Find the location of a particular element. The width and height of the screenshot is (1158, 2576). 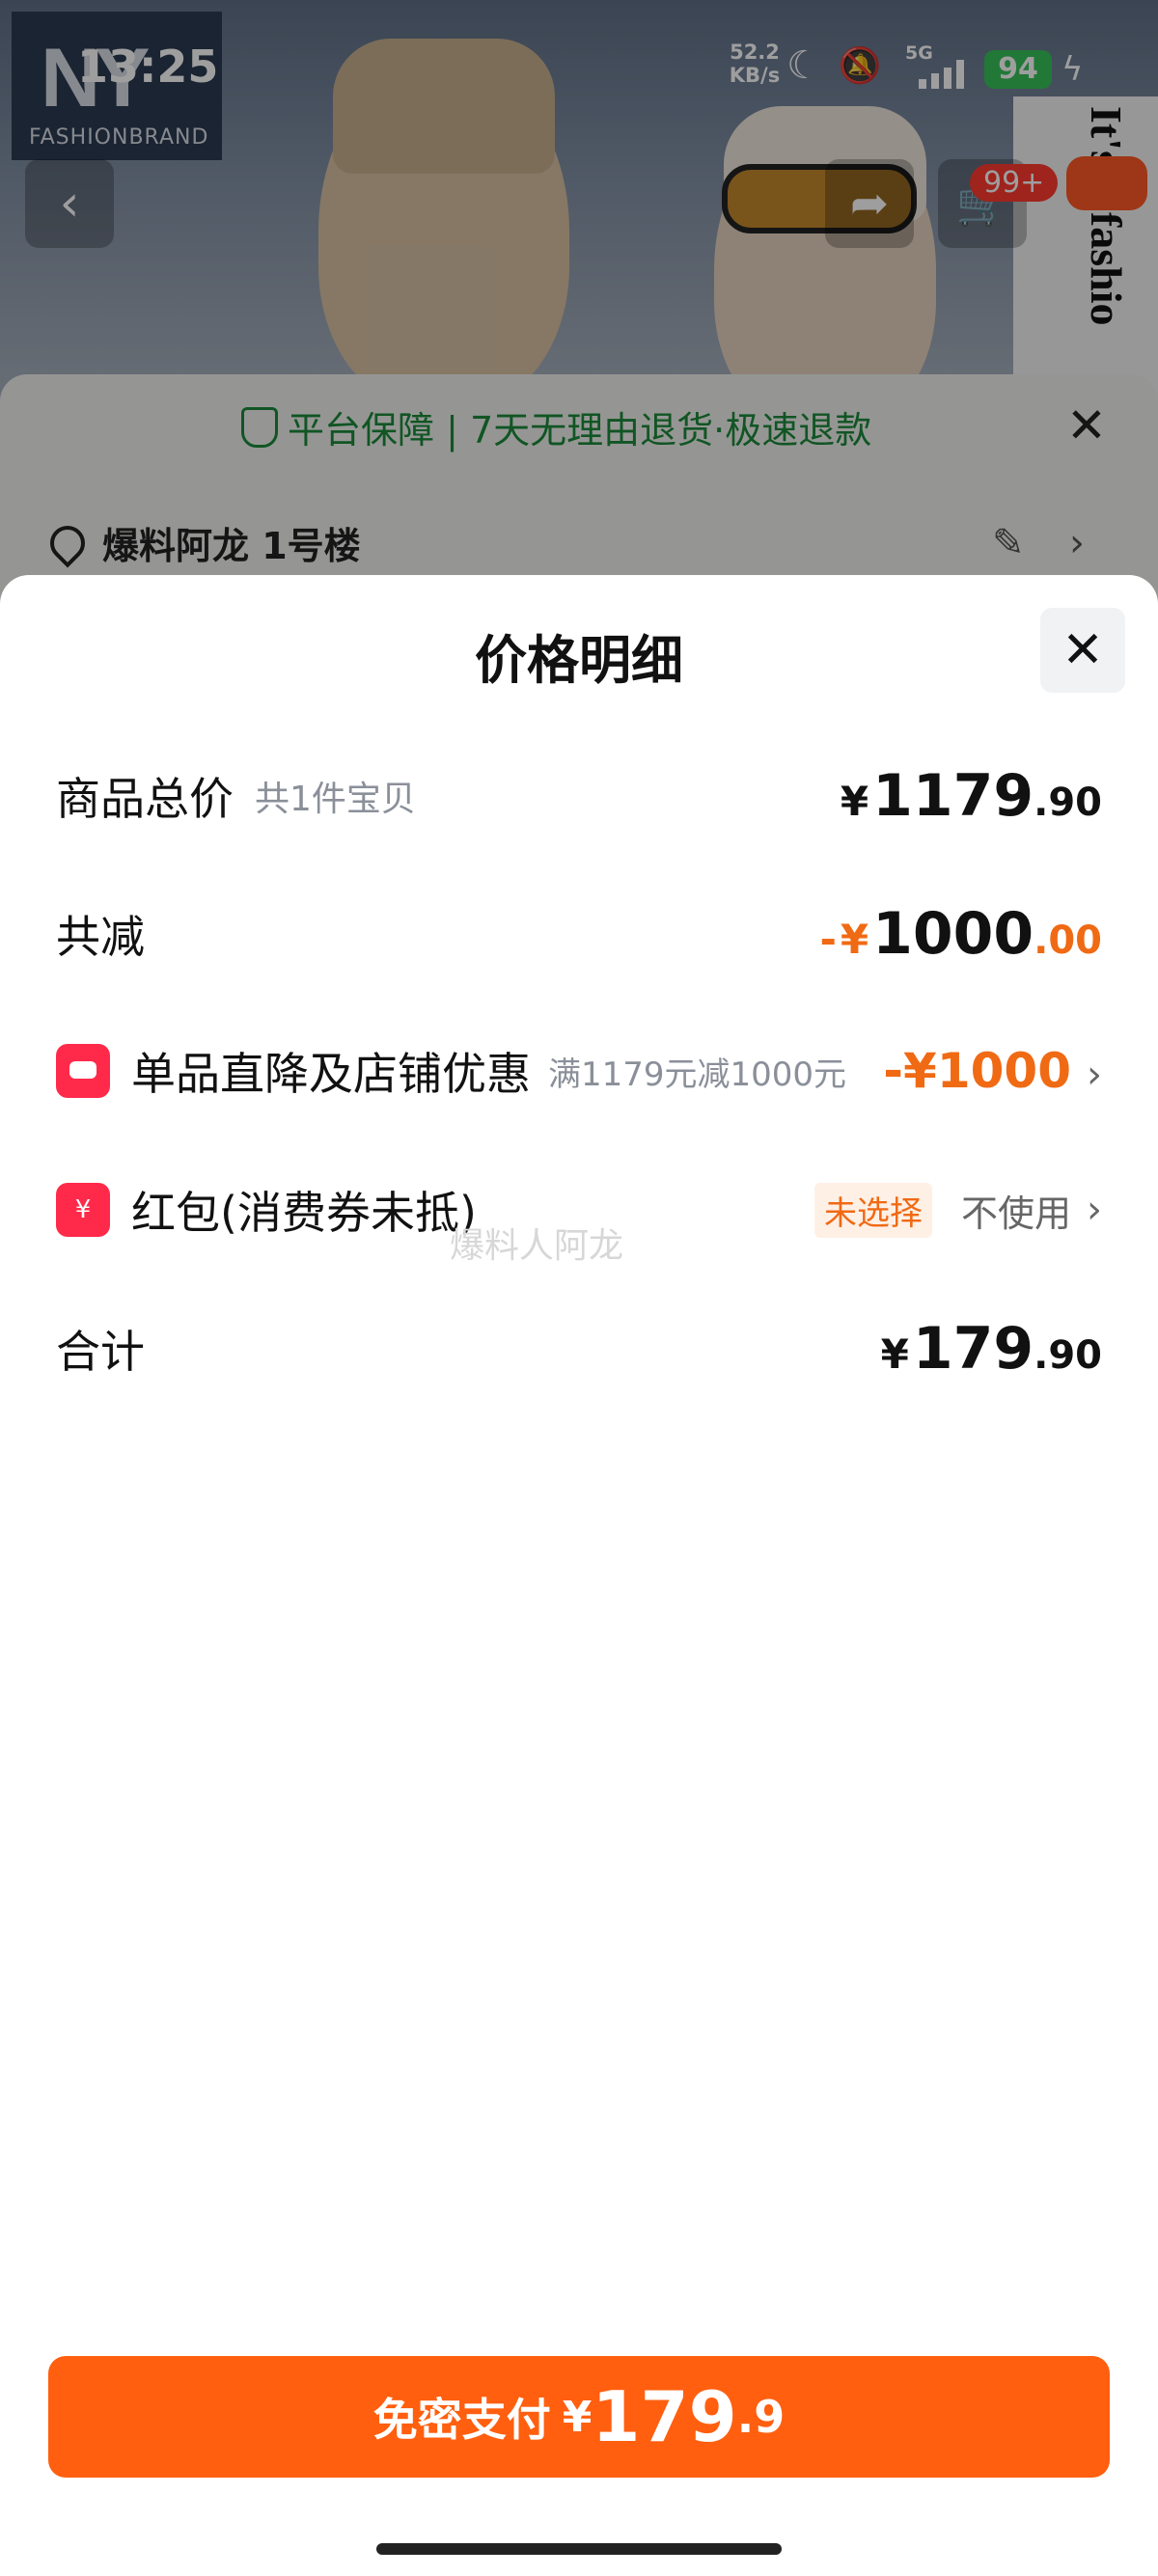

price-integer: 1000 is located at coordinates (953, 934).